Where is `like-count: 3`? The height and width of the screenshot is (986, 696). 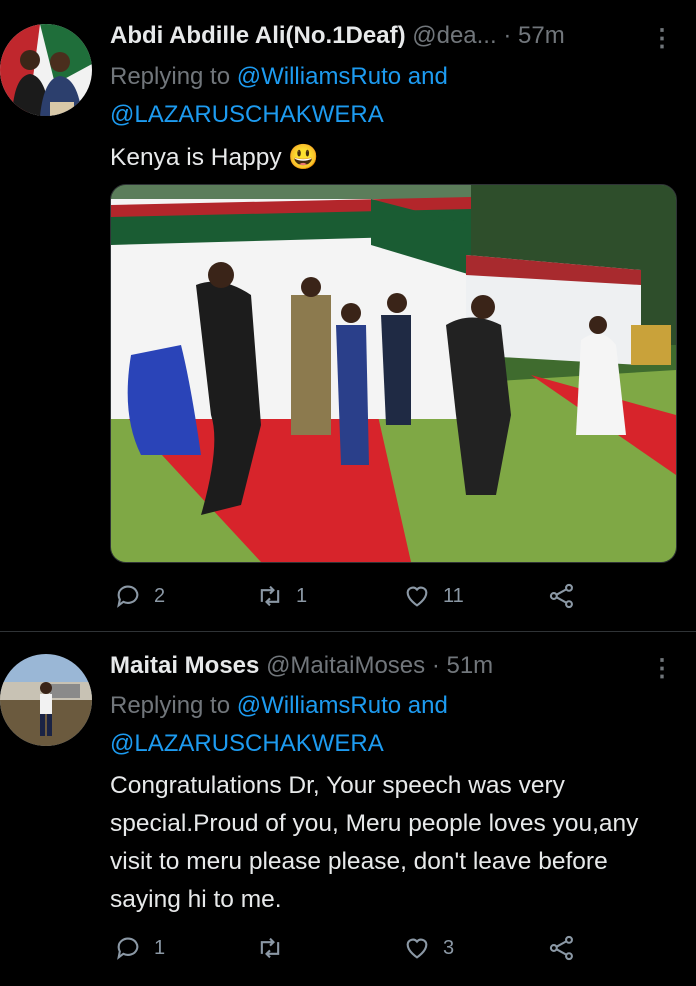
like-count: 3 is located at coordinates (449, 947).